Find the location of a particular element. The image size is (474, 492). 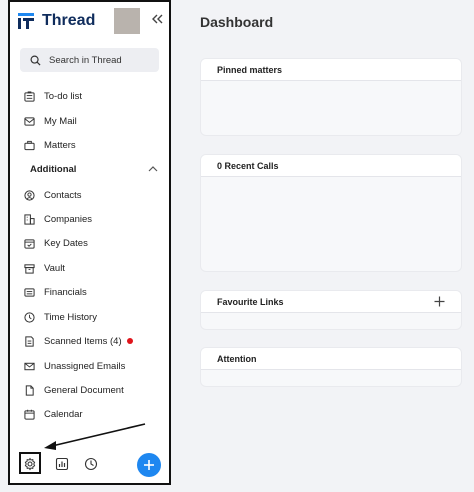

nav-item-matters: Matters is located at coordinates (50, 145).